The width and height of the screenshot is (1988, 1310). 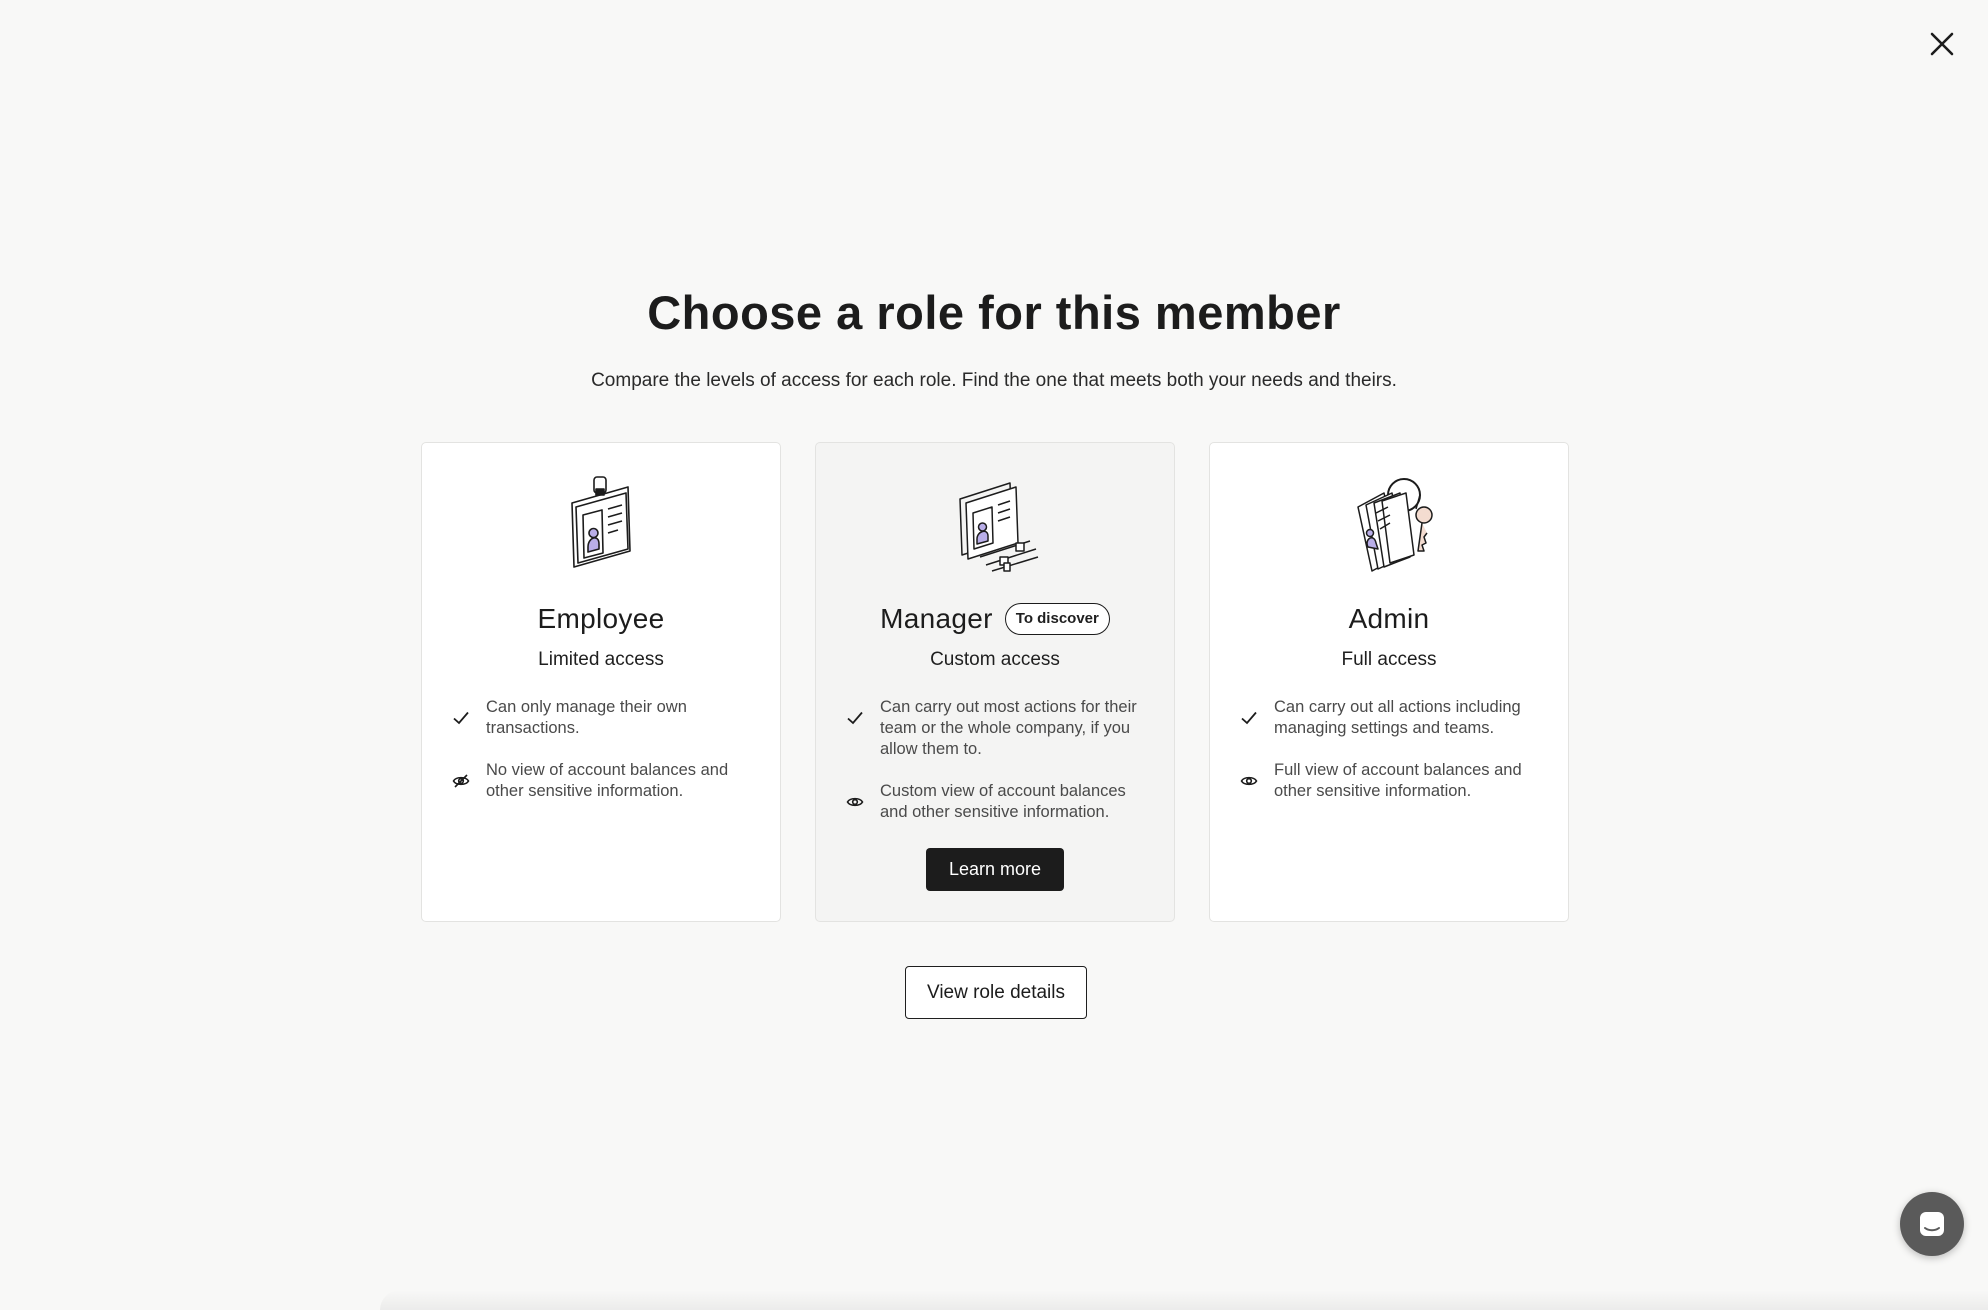 What do you see at coordinates (1389, 525) in the screenshot?
I see `keys-cards-illustration` at bounding box center [1389, 525].